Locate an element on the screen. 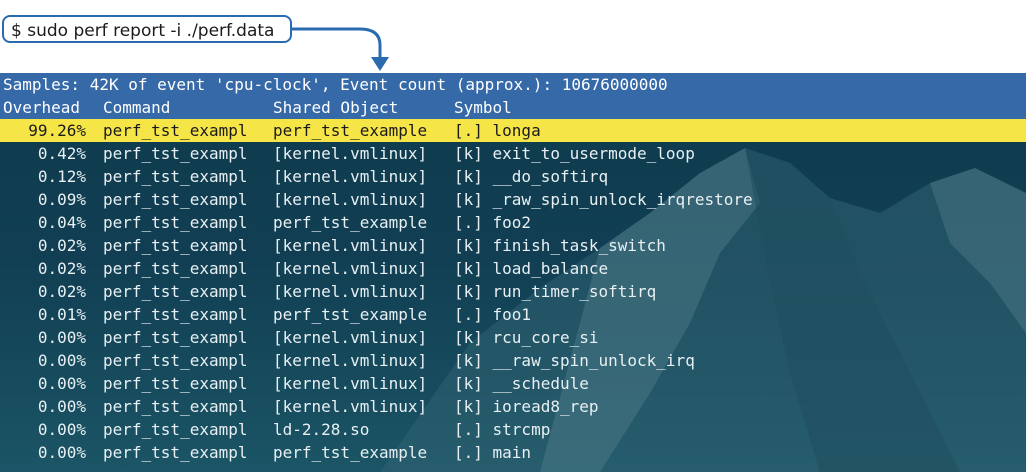 The height and width of the screenshot is (472, 1026). symbol-cell: [.] main is located at coordinates (493, 452).